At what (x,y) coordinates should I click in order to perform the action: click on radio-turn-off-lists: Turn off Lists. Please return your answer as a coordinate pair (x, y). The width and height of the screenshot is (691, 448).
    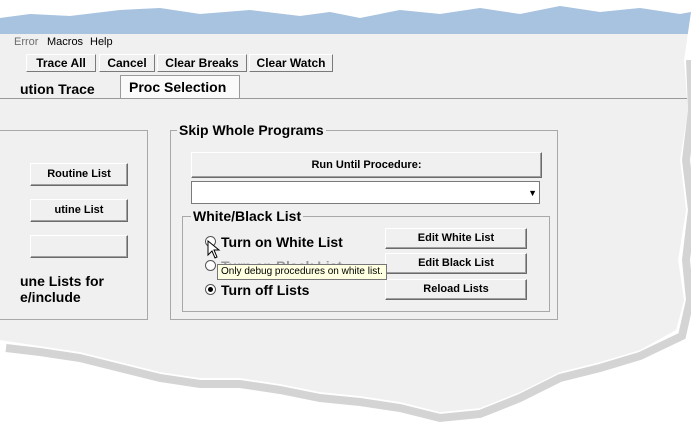
    Looking at the image, I should click on (257, 290).